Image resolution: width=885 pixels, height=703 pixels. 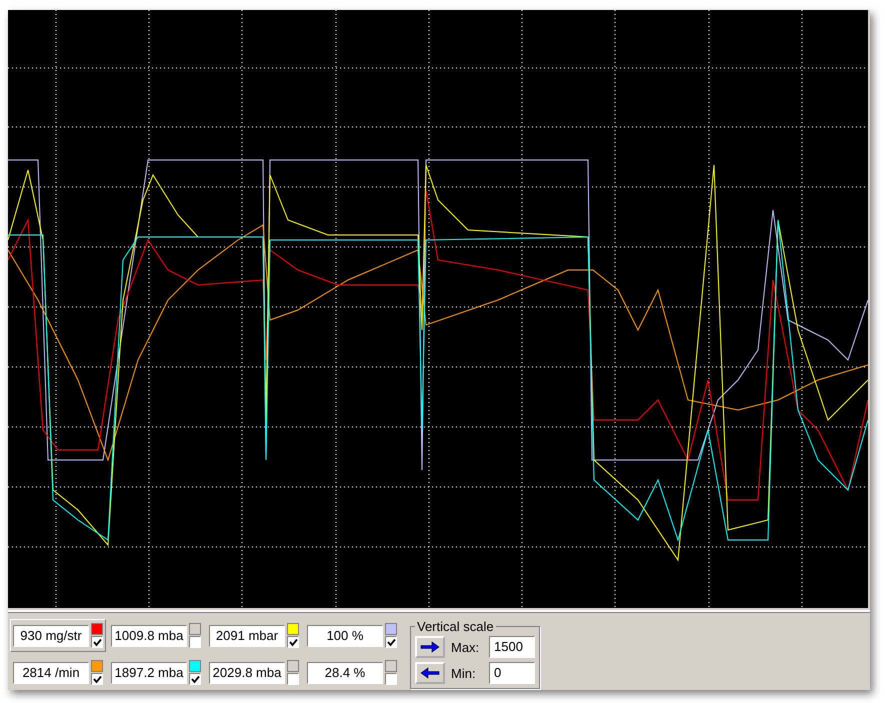 I want to click on value-field: 1897.2 mba, so click(x=149, y=673).